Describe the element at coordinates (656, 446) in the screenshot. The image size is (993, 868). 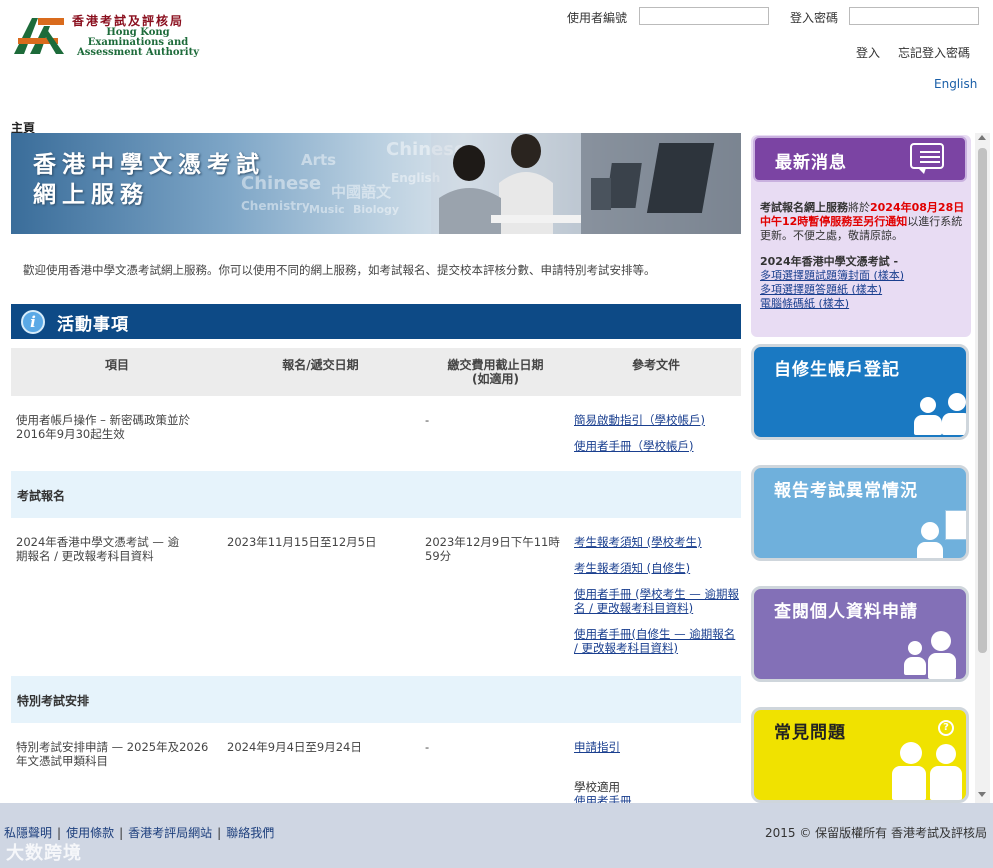
I see `doc-link: 使用者手冊（學校帳戶)` at that location.